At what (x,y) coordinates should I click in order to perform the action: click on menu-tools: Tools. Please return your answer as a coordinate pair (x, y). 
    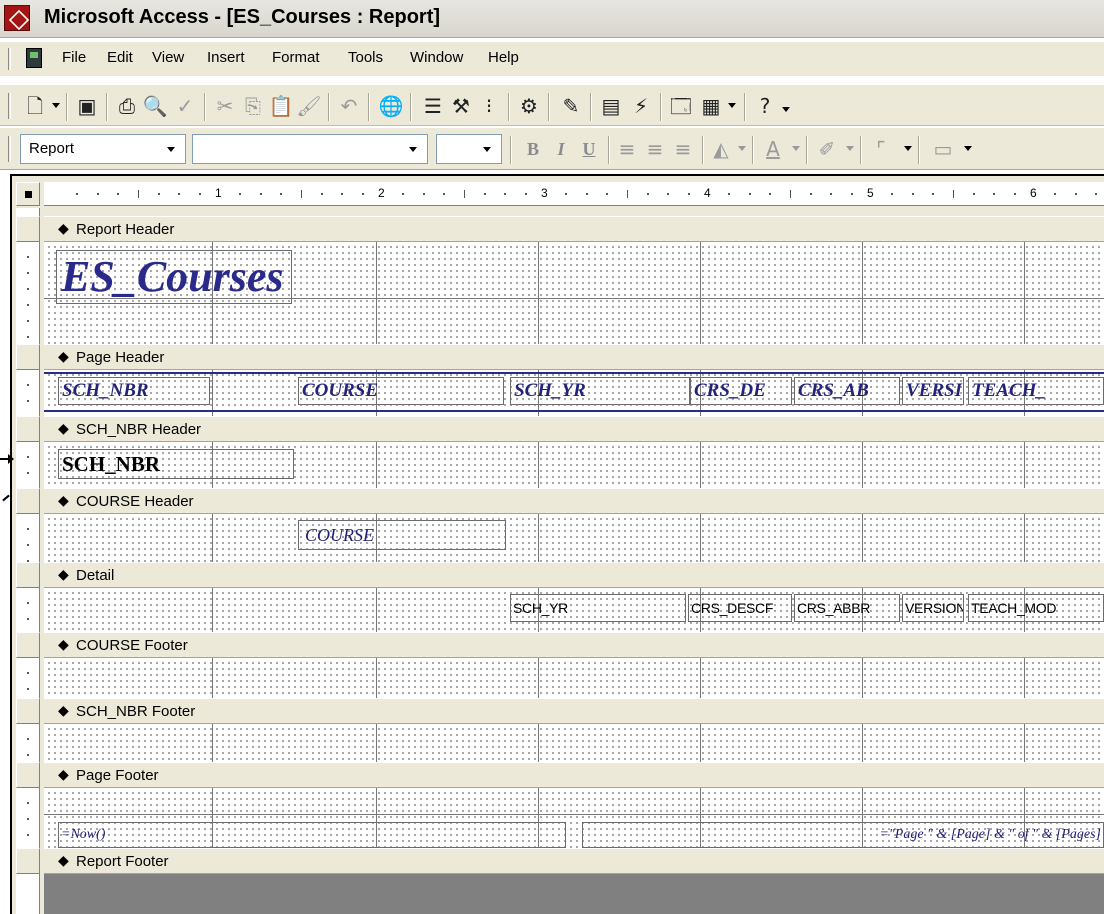
    Looking at the image, I should click on (365, 57).